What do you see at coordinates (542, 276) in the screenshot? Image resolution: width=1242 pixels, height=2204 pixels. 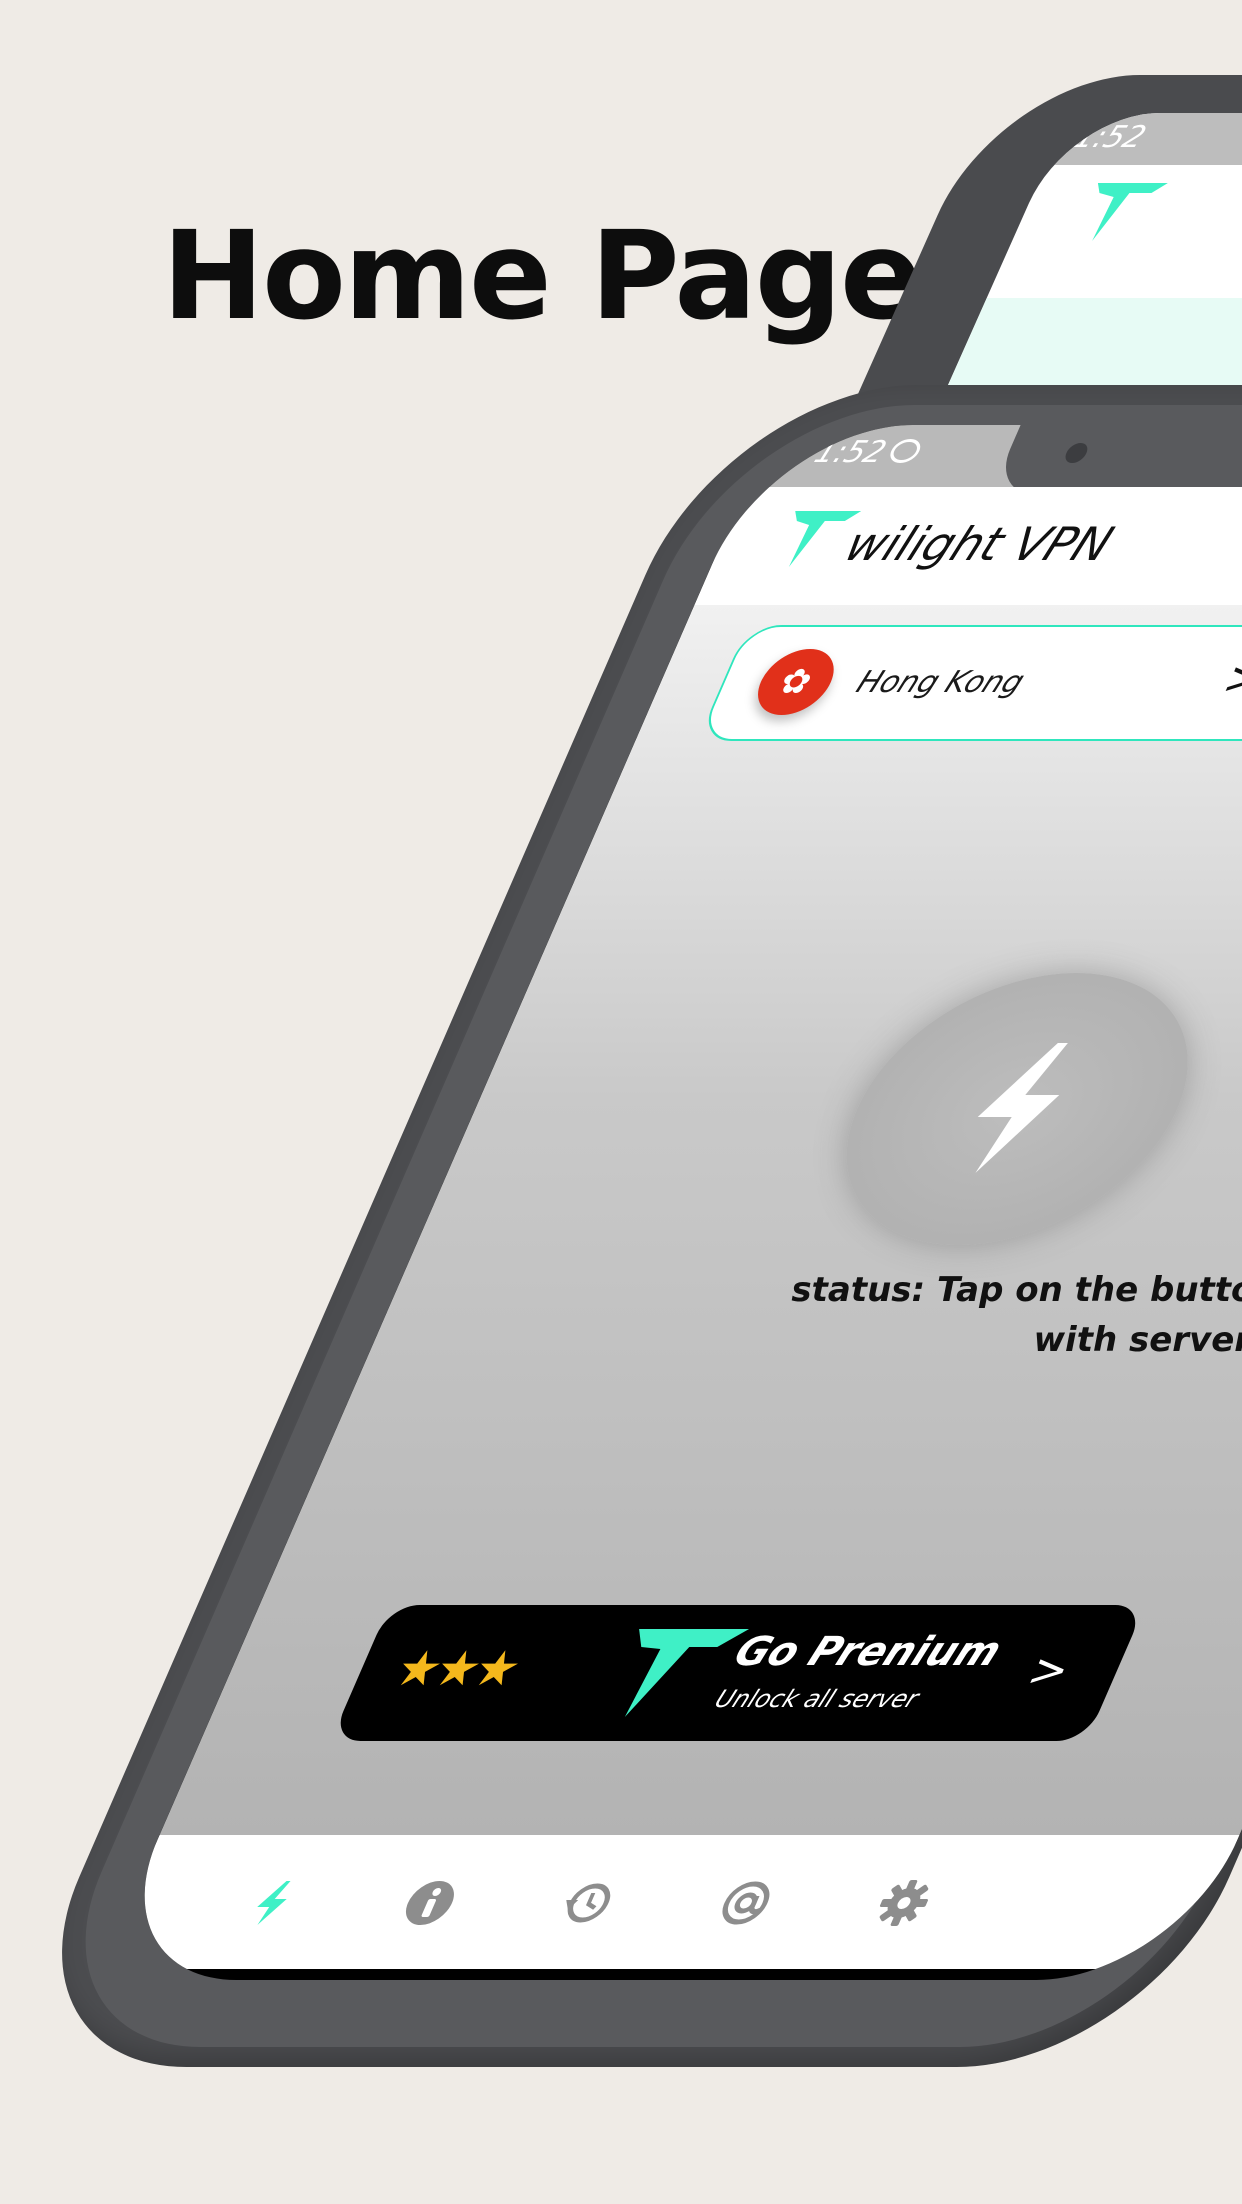 I see `page-headline: Home Page` at bounding box center [542, 276].